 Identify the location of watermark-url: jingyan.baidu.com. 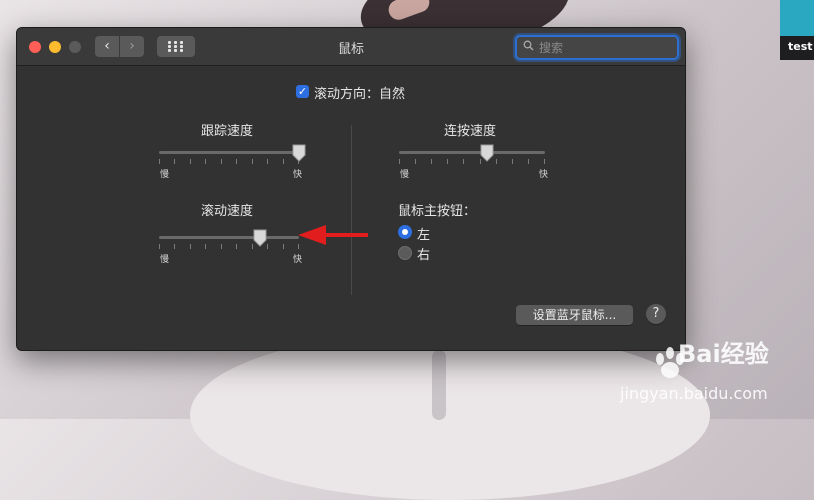
(694, 393).